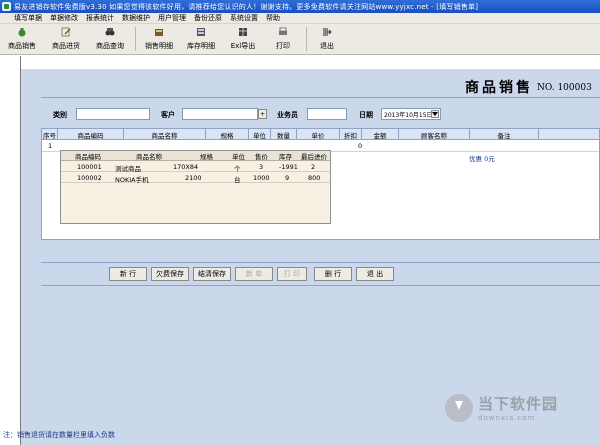  I want to click on col-header-unit: 单位, so click(260, 134).